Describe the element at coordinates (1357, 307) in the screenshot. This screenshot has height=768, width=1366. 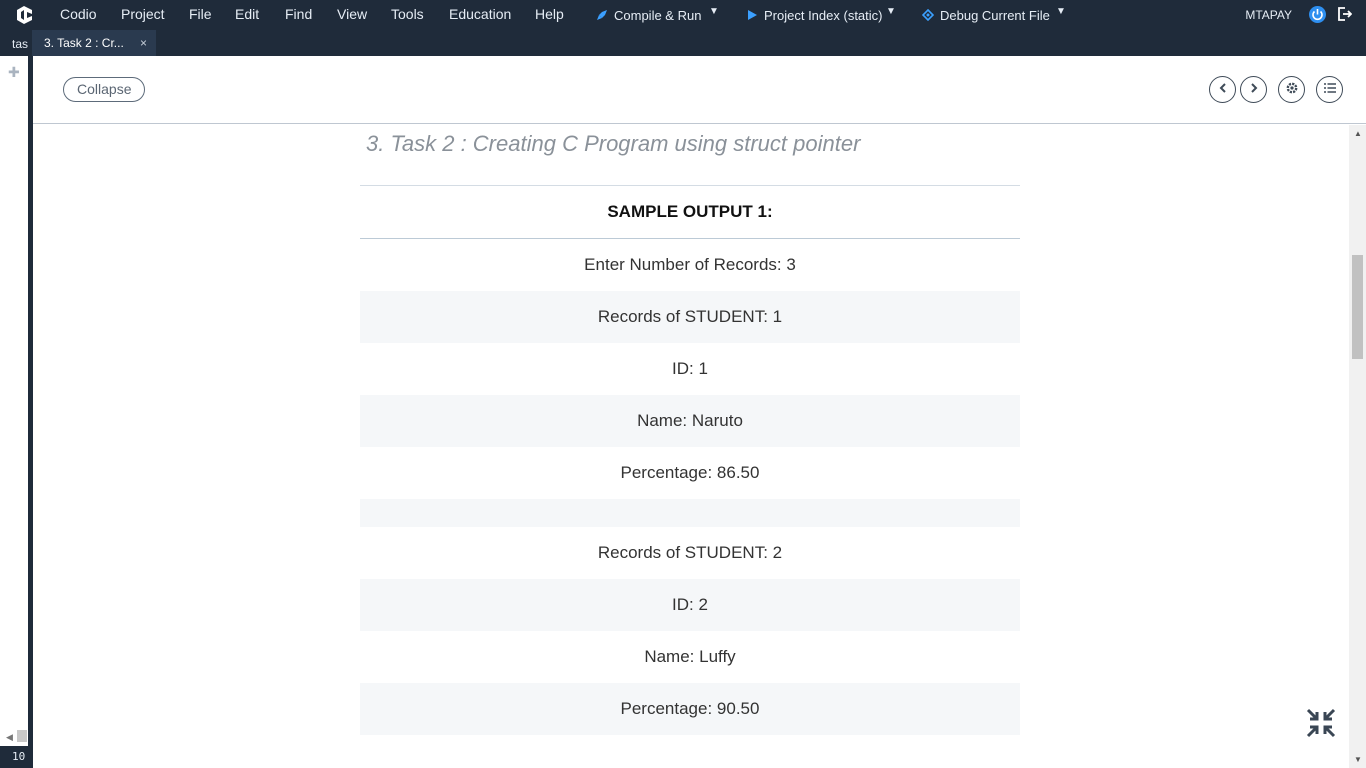
I see `vertical-scrollbar-thumb` at that location.